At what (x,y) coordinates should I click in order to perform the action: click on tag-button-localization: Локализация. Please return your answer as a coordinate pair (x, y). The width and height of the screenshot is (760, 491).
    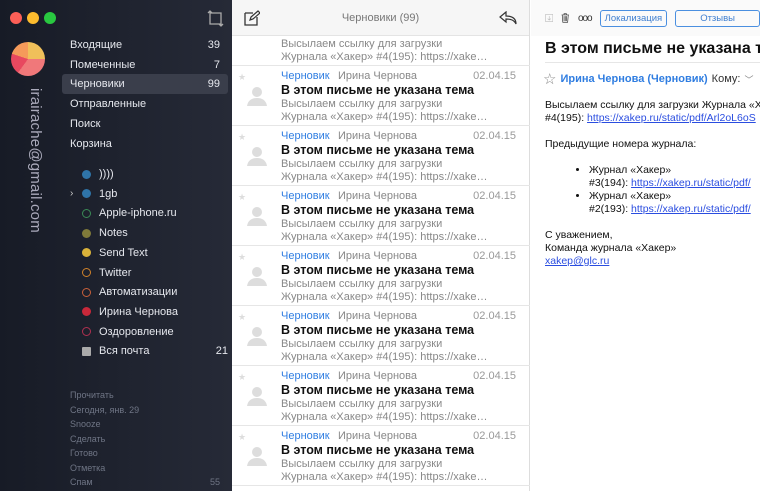
    Looking at the image, I should click on (633, 18).